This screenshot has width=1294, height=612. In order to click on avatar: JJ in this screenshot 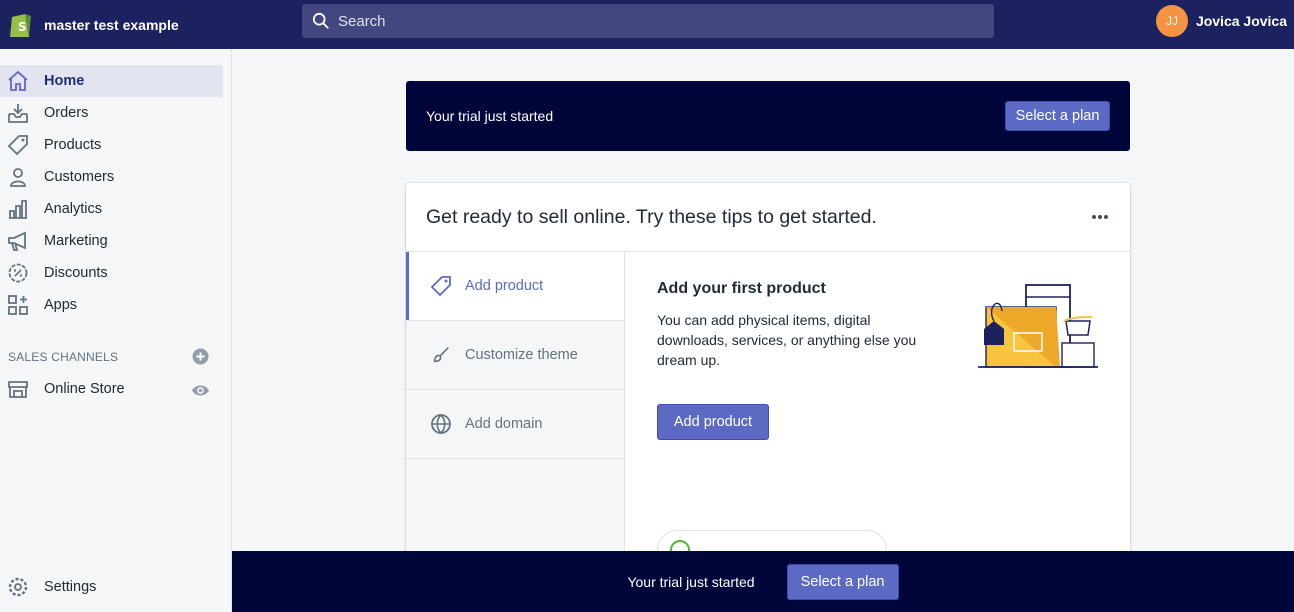, I will do `click(1171, 21)`.